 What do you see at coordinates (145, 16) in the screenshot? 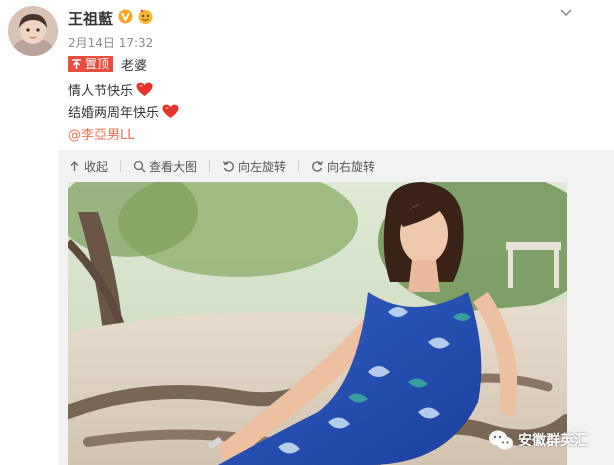
I see `vip-icon` at bounding box center [145, 16].